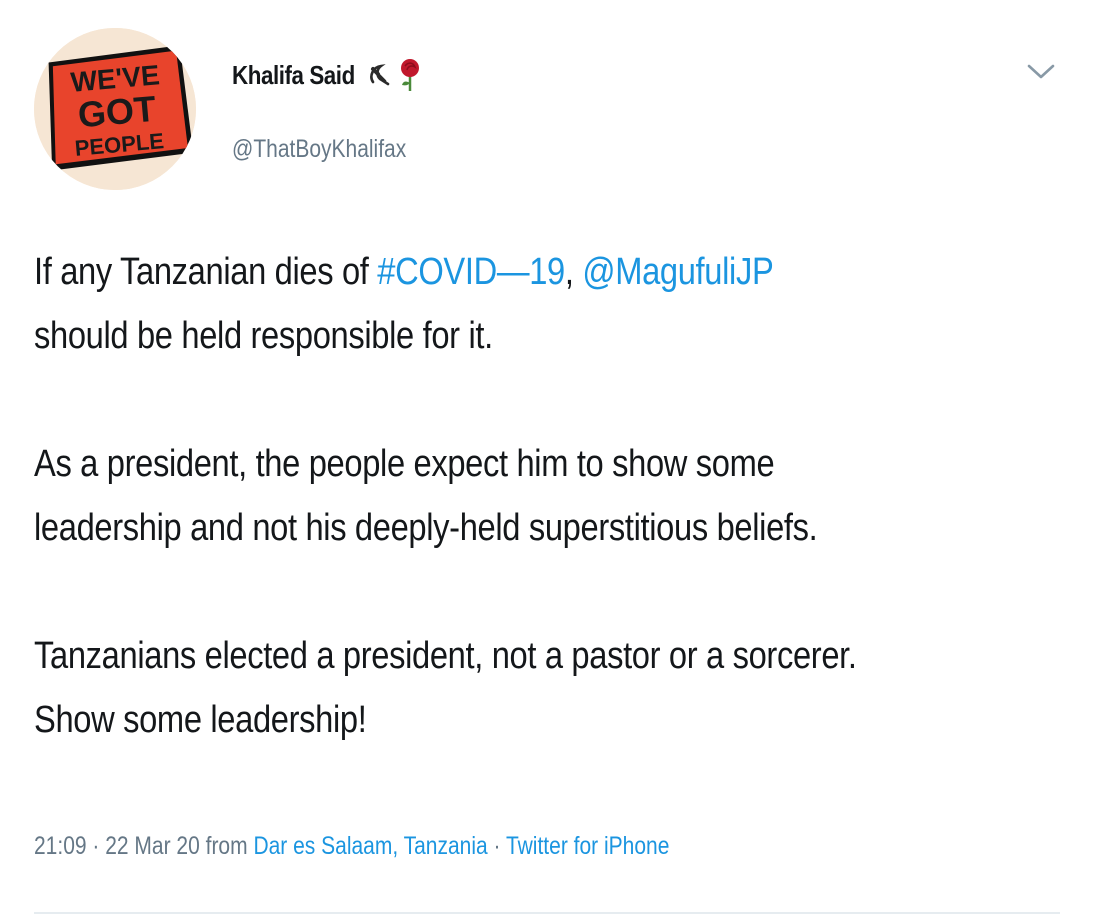  I want to click on tweet-text-segment: ,, so click(573, 272).